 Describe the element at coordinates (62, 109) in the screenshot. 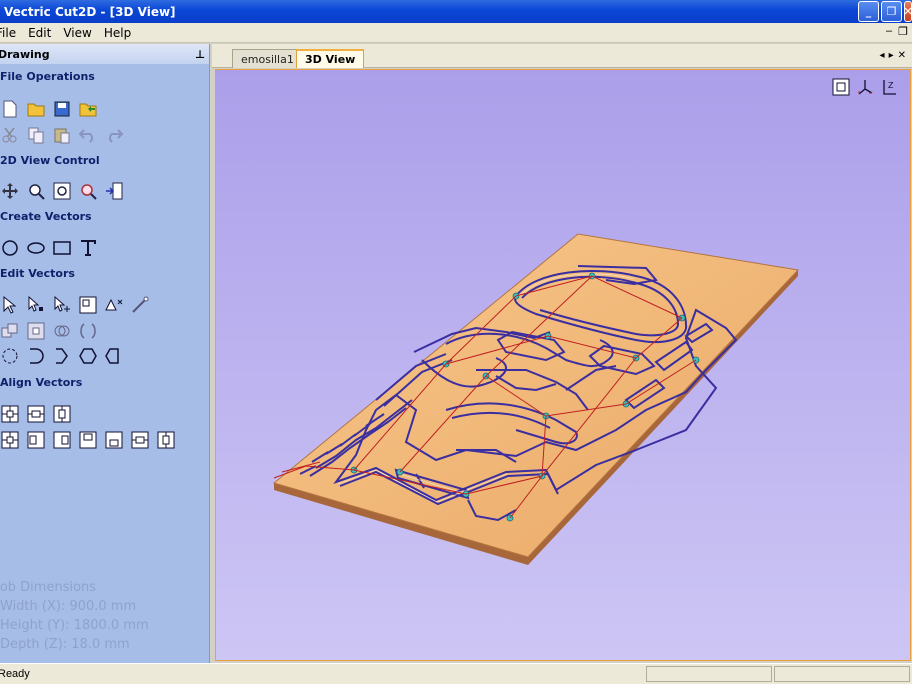

I see `save-file-icon` at that location.